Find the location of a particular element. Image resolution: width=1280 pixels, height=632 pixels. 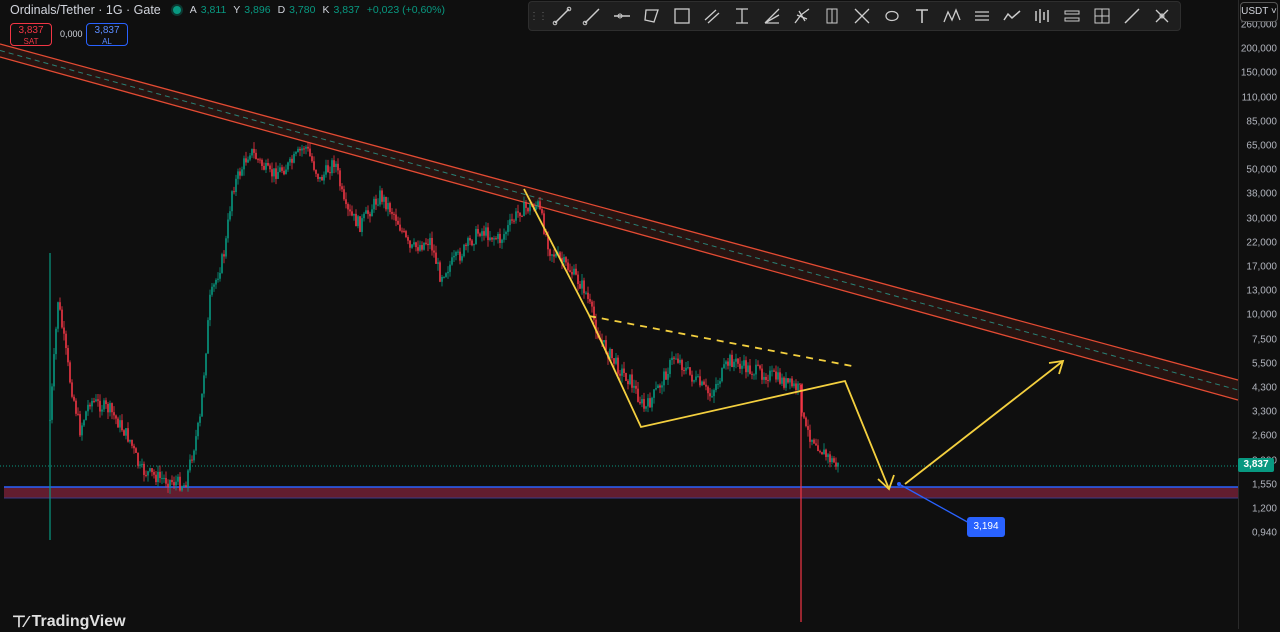

annotation-anchor is located at coordinates (899, 484).